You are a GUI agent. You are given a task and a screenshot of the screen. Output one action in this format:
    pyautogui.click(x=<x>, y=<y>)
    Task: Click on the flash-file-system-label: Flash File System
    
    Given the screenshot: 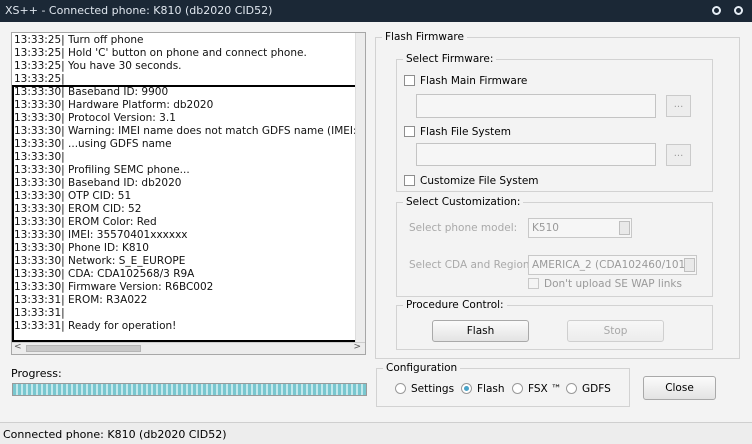 What is the action you would take?
    pyautogui.click(x=465, y=132)
    